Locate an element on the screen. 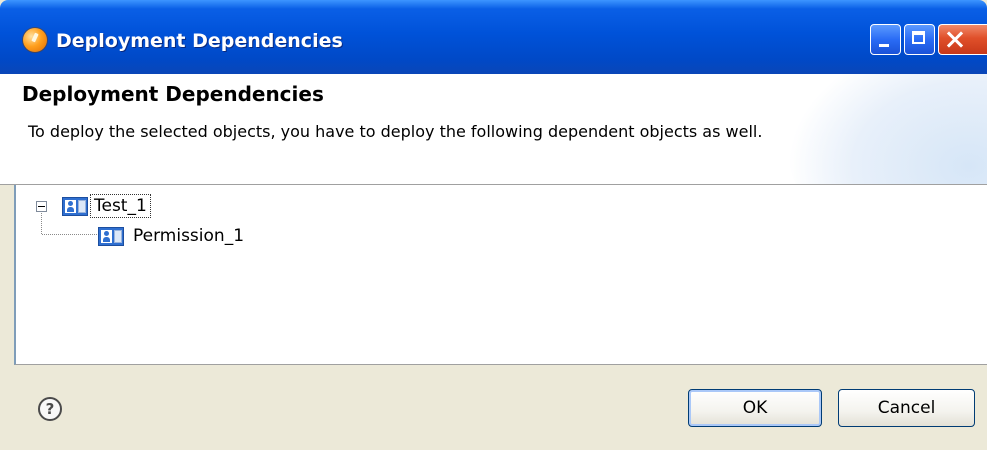 The width and height of the screenshot is (987, 450). tree-node-permission-1: Permission_1 is located at coordinates (172, 236).